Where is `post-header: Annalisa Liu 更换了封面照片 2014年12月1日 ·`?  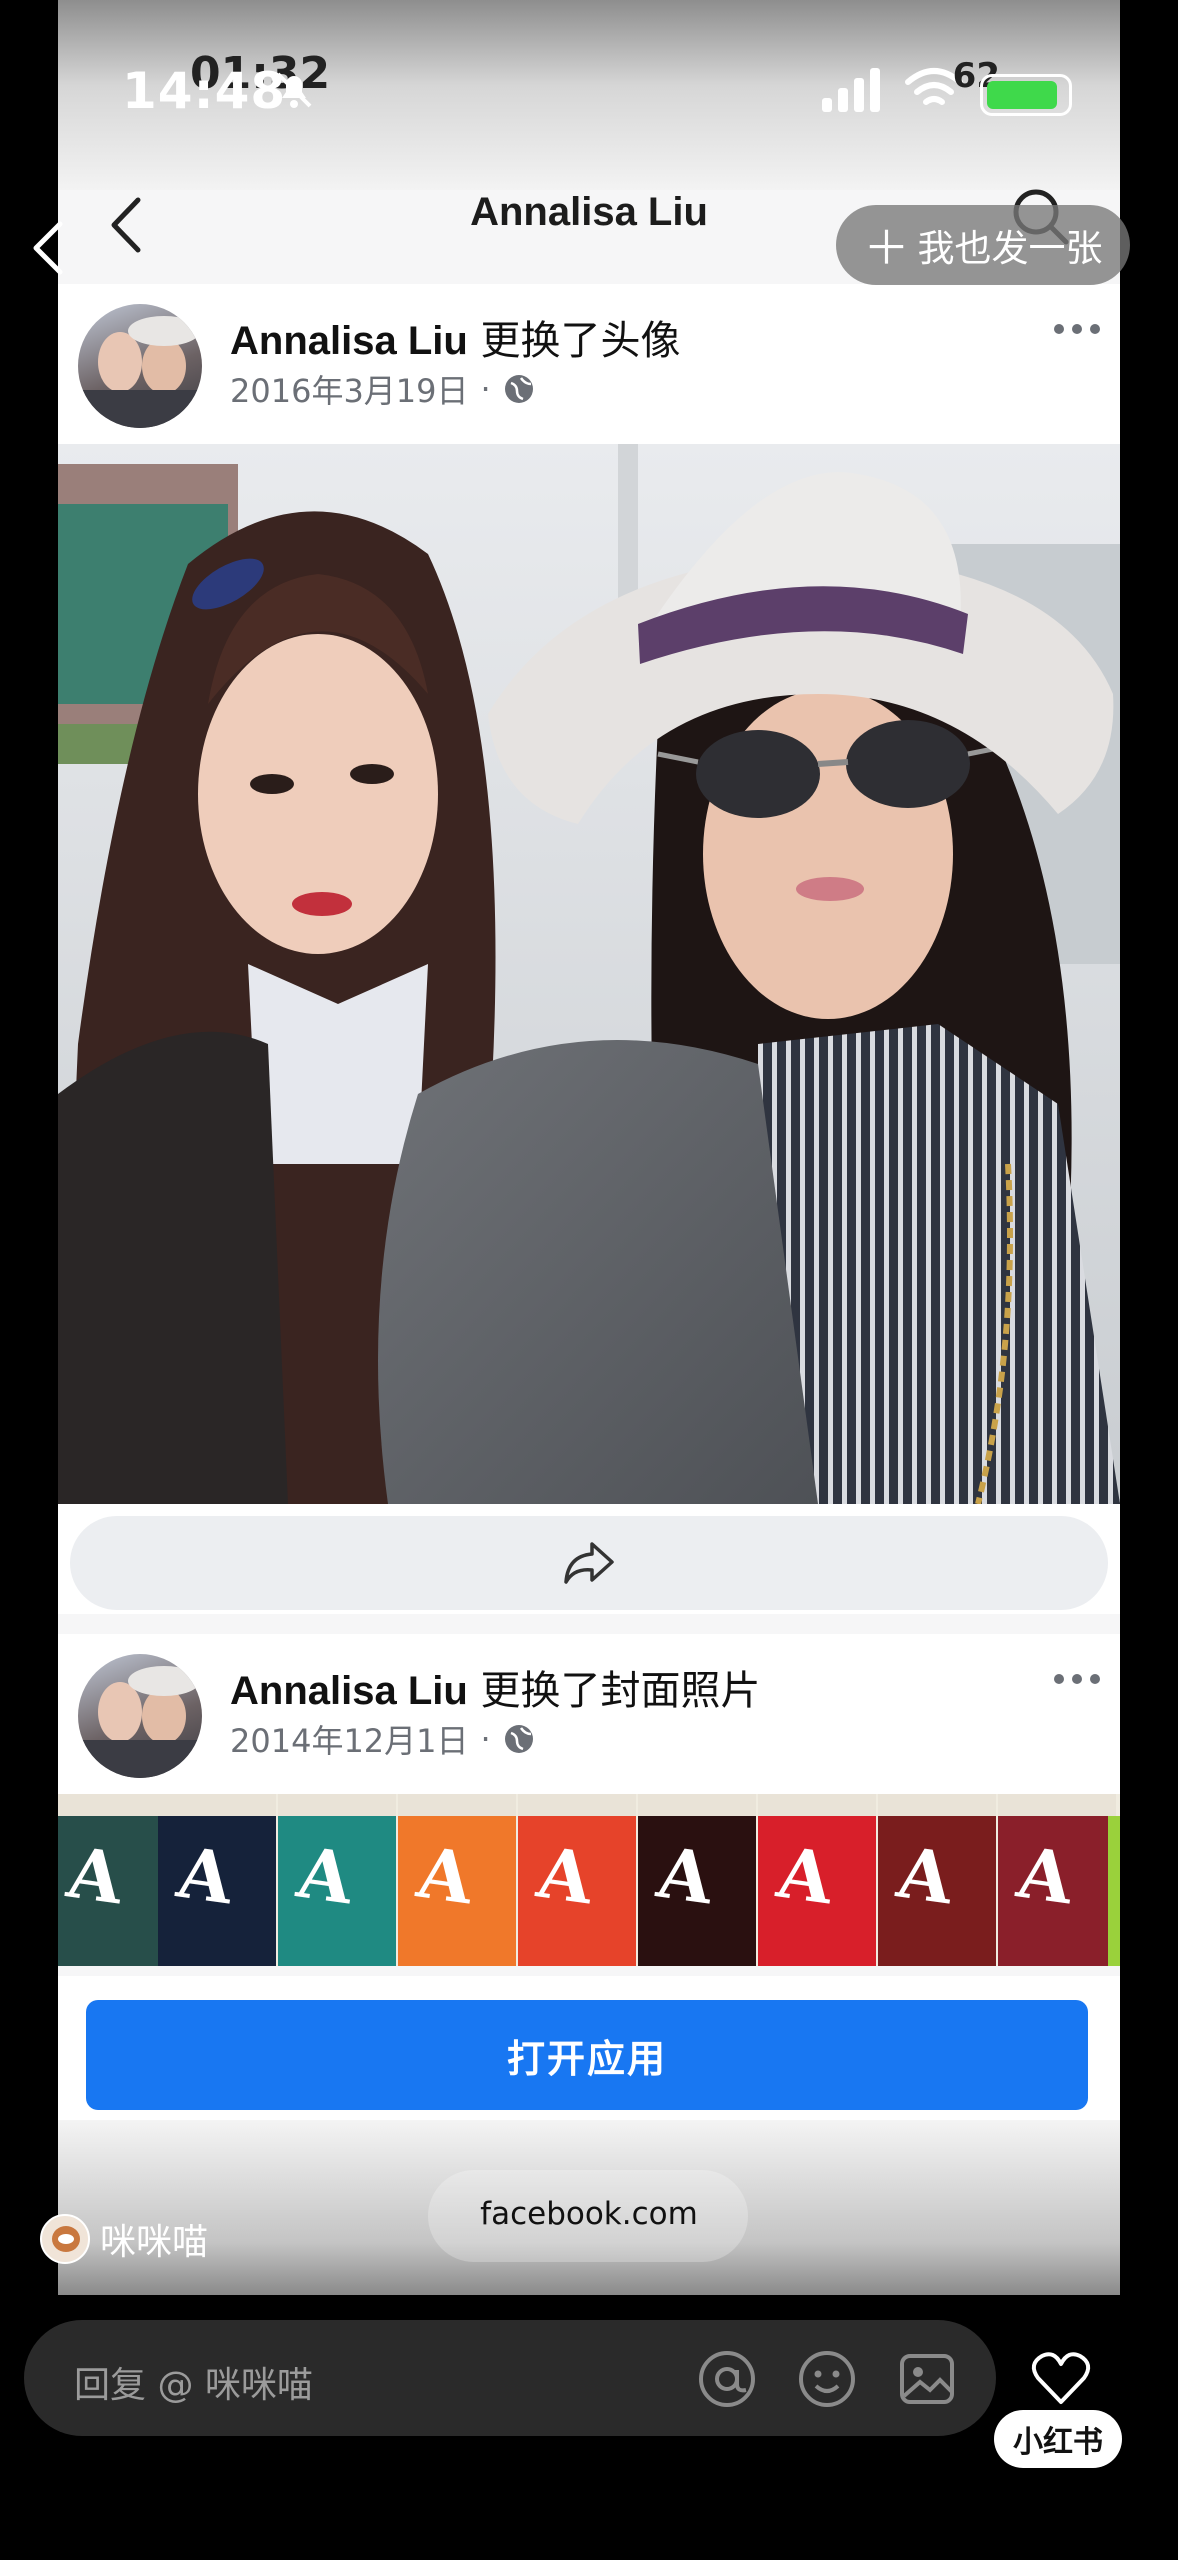 post-header: Annalisa Liu 更换了封面照片 2014年12月1日 · is located at coordinates (589, 1714).